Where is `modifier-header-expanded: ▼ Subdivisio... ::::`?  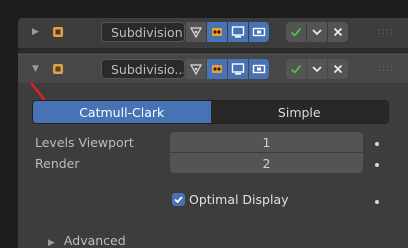
modifier-header-expanded: ▼ Subdivisio... :::: is located at coordinates (213, 68).